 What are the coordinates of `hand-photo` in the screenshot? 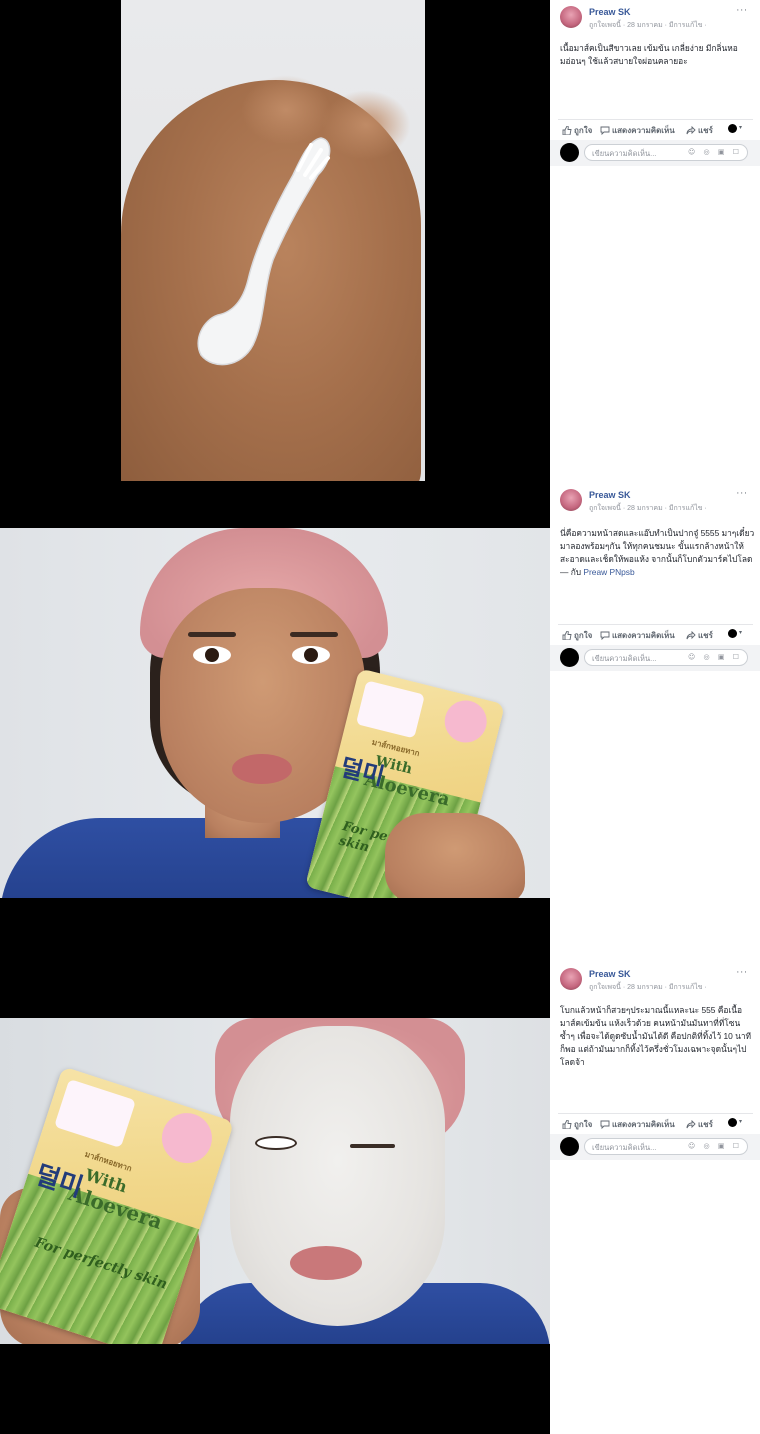 It's located at (273, 240).